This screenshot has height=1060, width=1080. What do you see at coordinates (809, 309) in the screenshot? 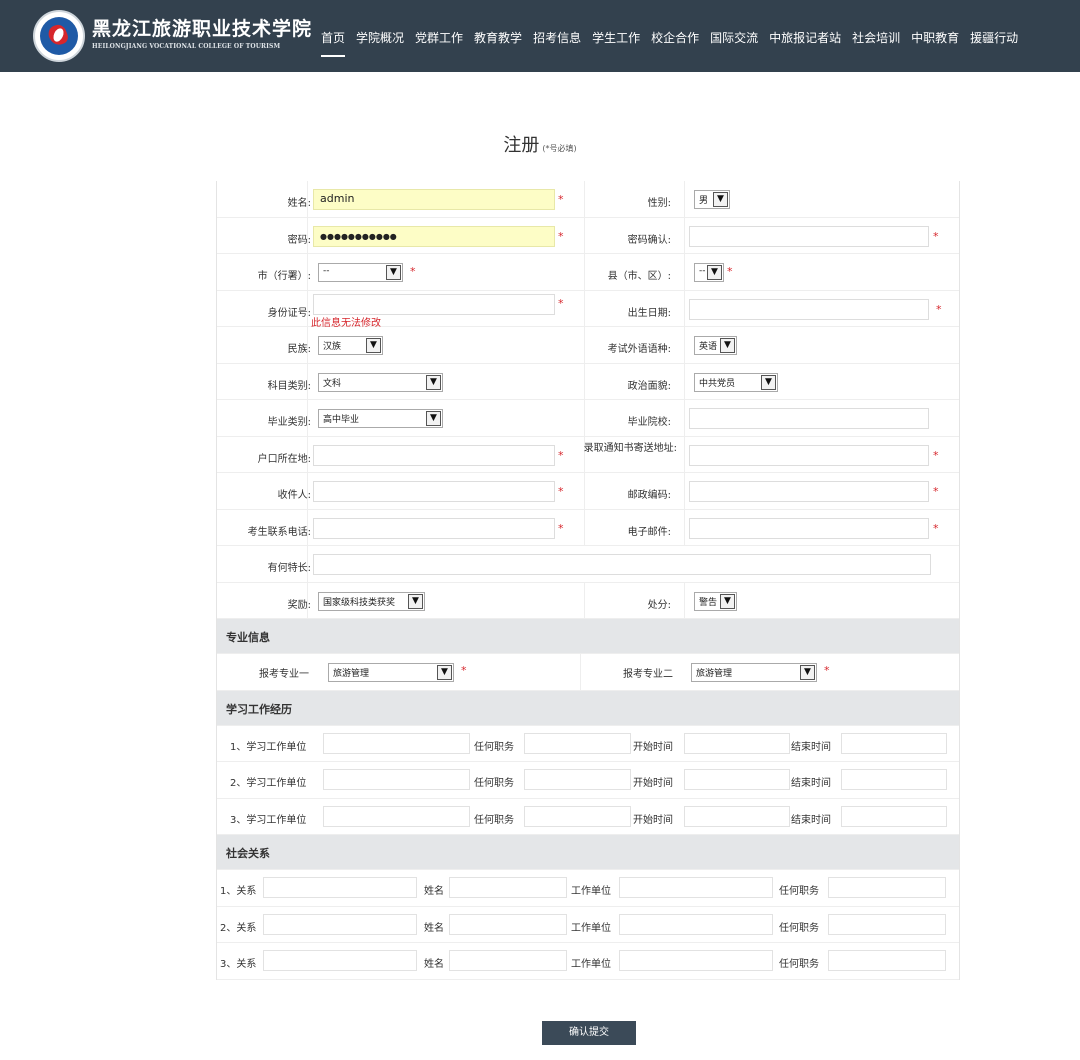
I see `birth-input` at bounding box center [809, 309].